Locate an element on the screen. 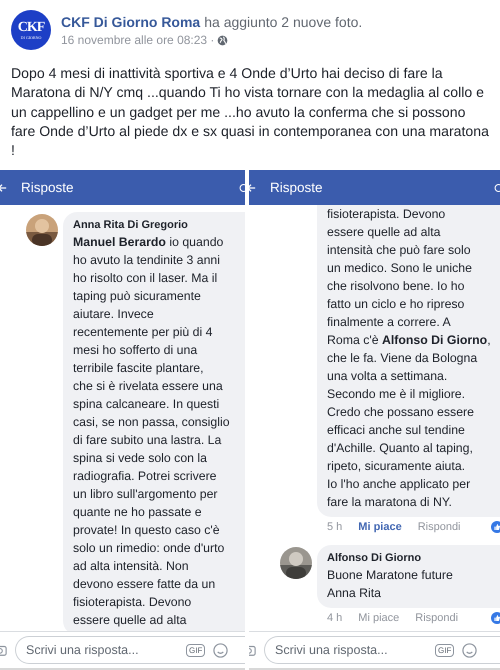 Image resolution: width=500 pixels, height=670 pixels. comment-time: 4 h is located at coordinates (334, 618).